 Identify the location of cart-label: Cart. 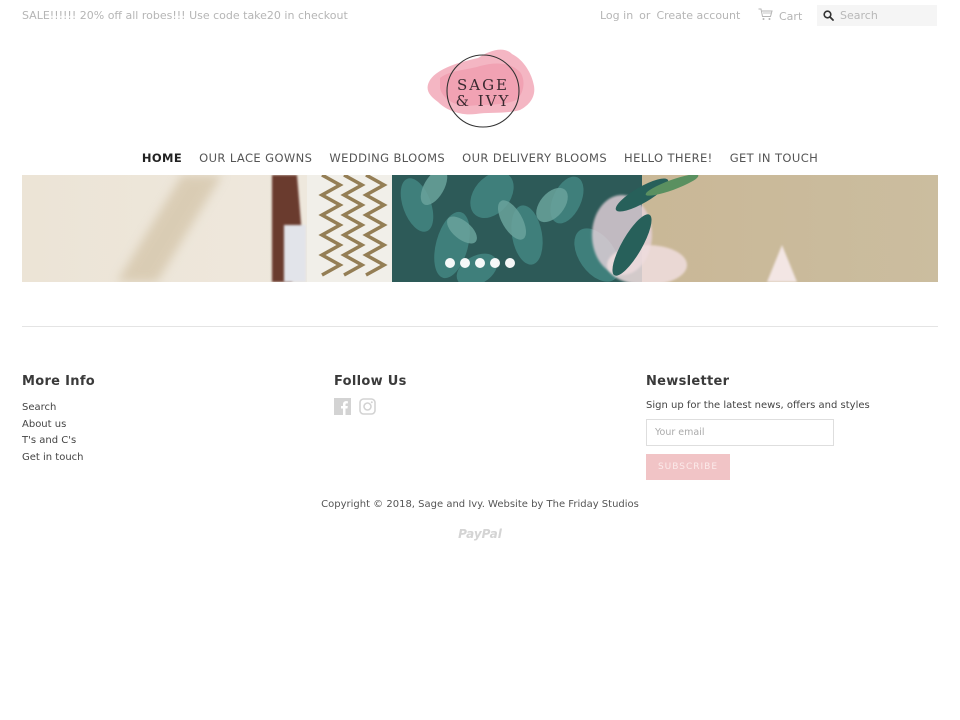
(791, 16).